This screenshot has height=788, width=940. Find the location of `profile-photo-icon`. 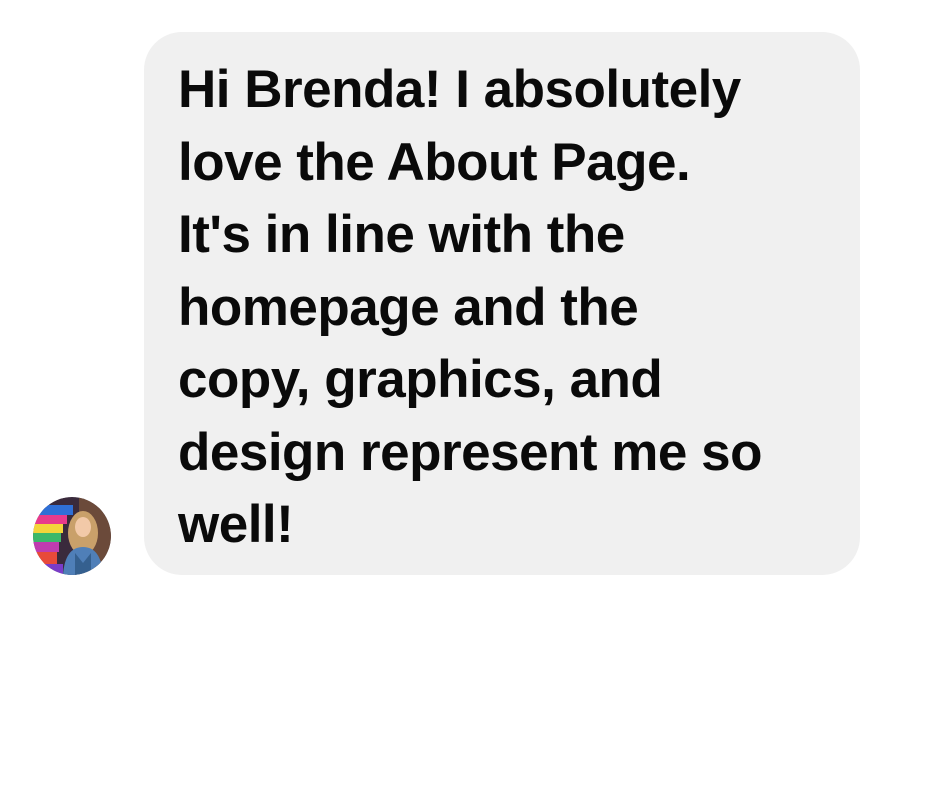

profile-photo-icon is located at coordinates (72, 536).